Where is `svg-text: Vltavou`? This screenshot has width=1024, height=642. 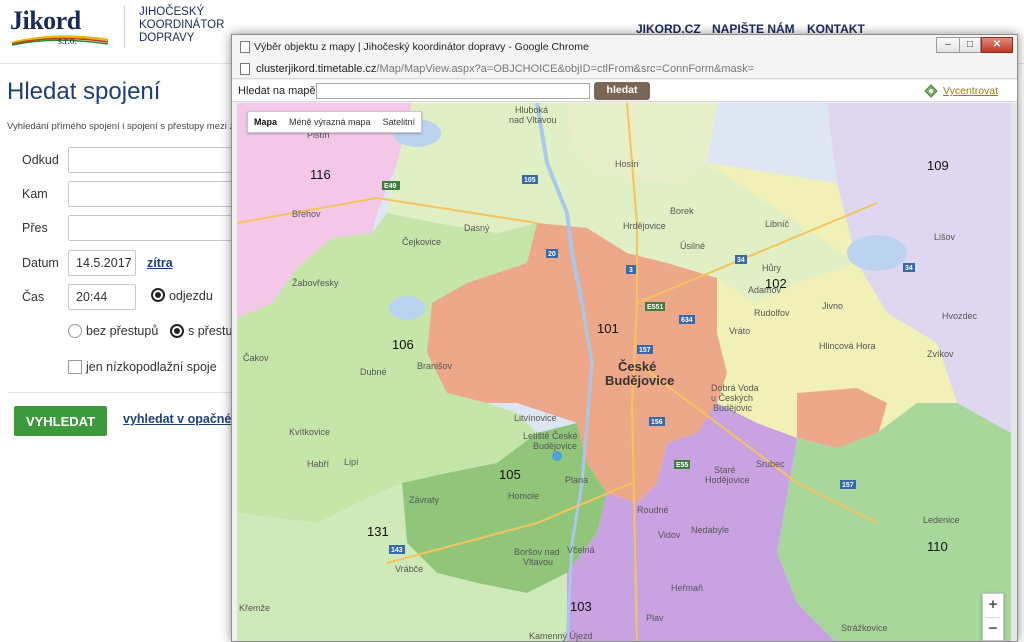 svg-text: Vltavou is located at coordinates (538, 562).